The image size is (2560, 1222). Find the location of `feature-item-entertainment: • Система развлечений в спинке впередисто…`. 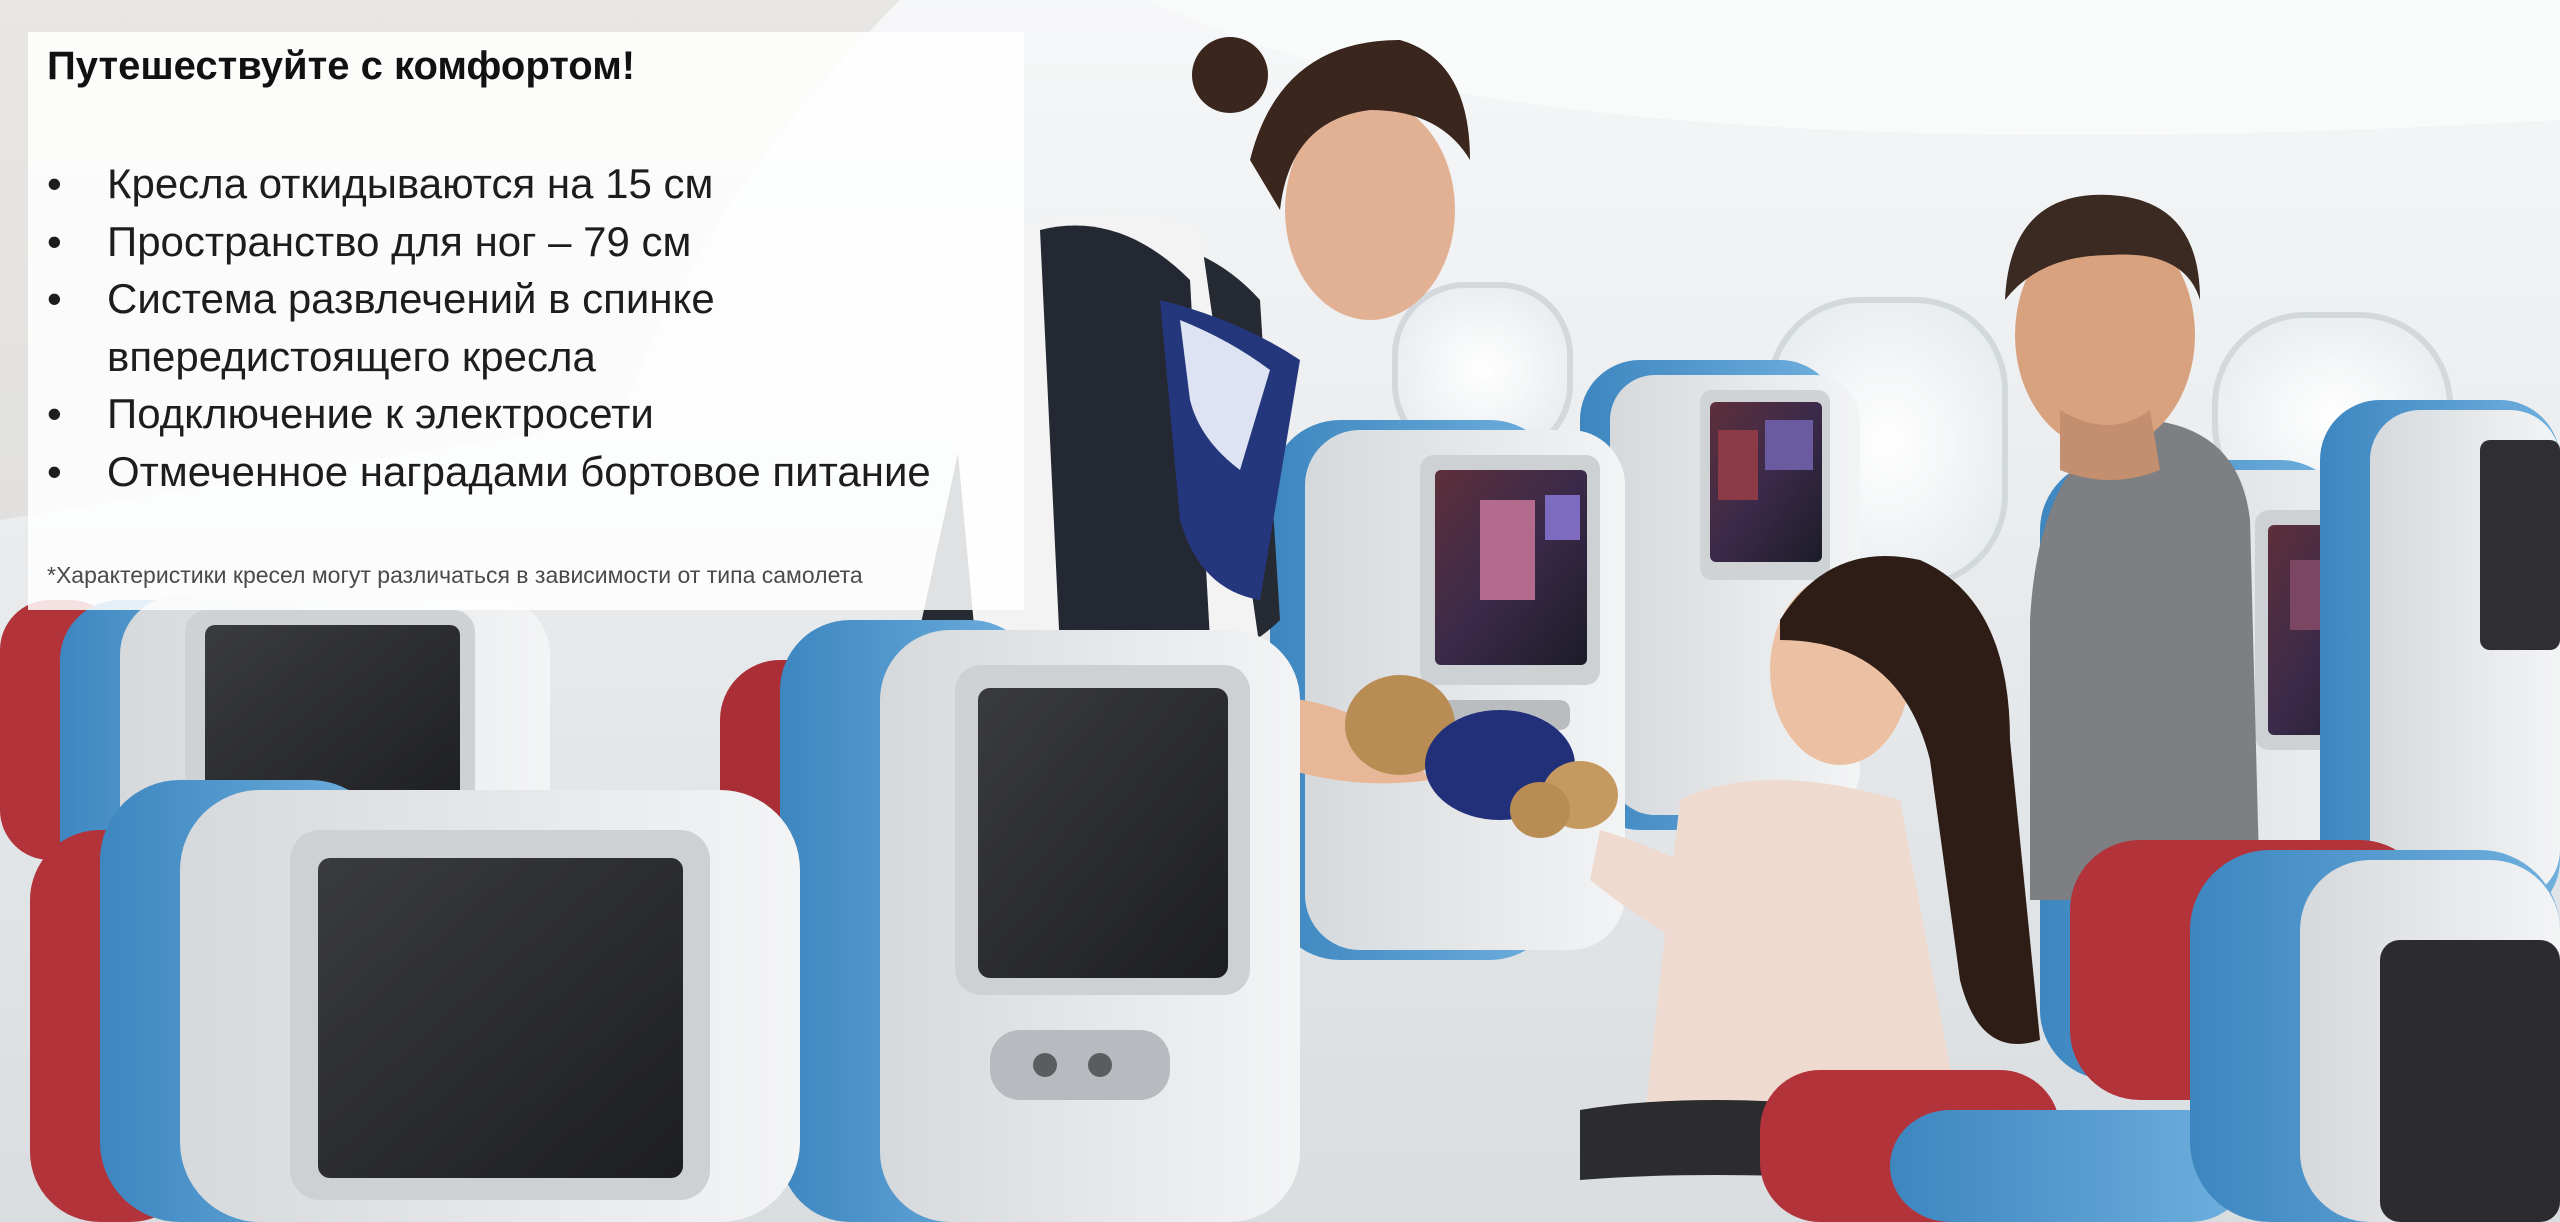

feature-item-entertainment: • Система развлечений в спинке впередисто… is located at coordinates (527, 327).